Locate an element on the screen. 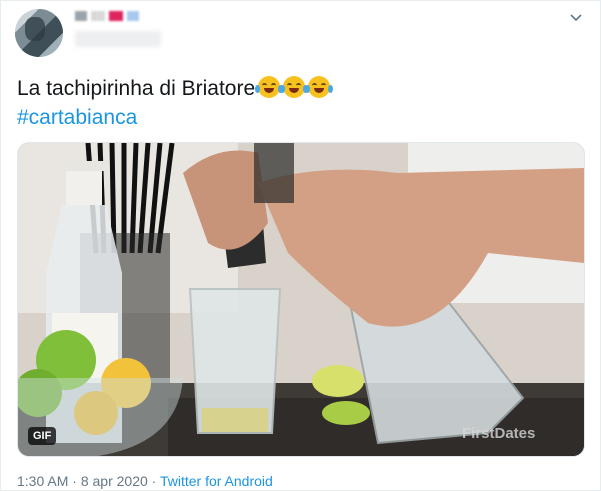 This screenshot has width=601, height=491. watermark-text: FirstDates is located at coordinates (498, 433).